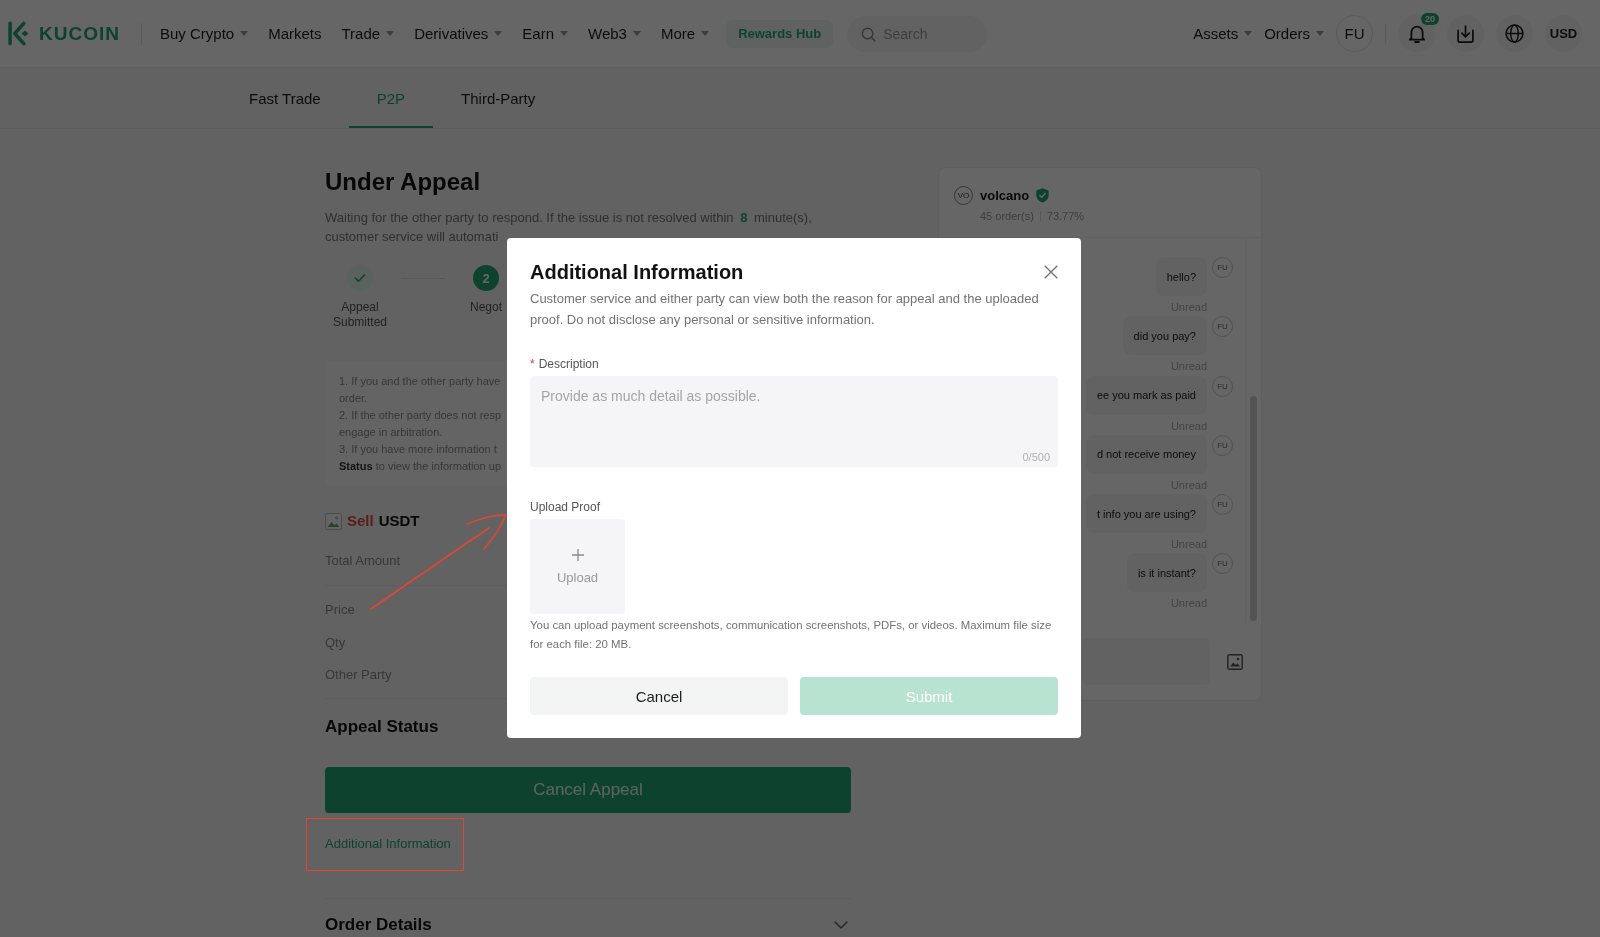  I want to click on cancel-button: Cancel, so click(659, 696).